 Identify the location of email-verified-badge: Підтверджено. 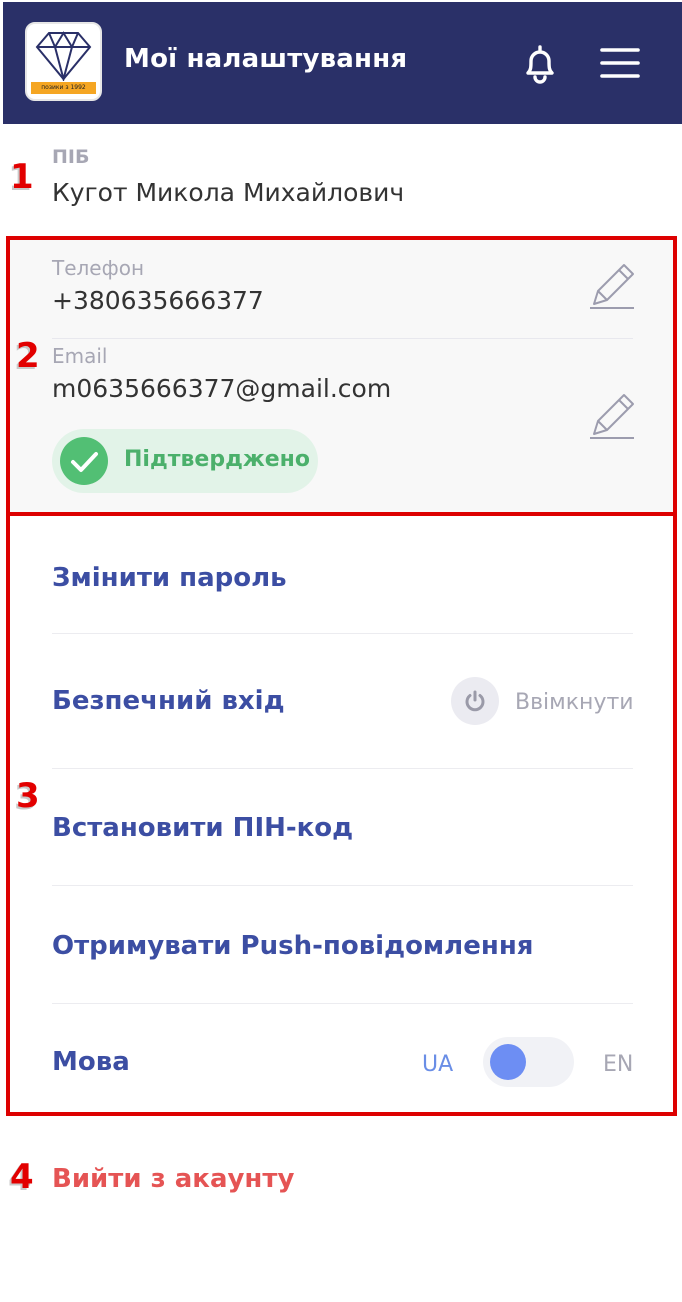
(185, 461).